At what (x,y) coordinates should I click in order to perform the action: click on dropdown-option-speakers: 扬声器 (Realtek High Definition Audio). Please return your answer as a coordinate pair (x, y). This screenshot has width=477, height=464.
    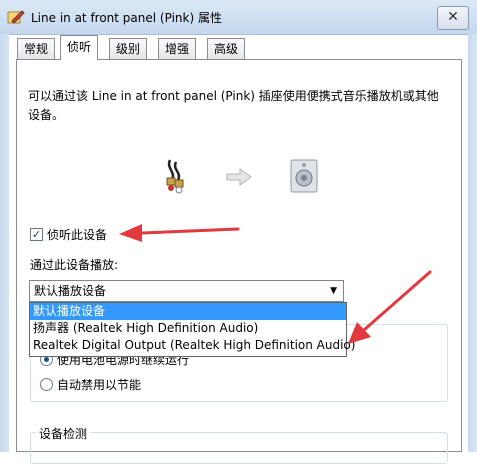
    Looking at the image, I should click on (188, 328).